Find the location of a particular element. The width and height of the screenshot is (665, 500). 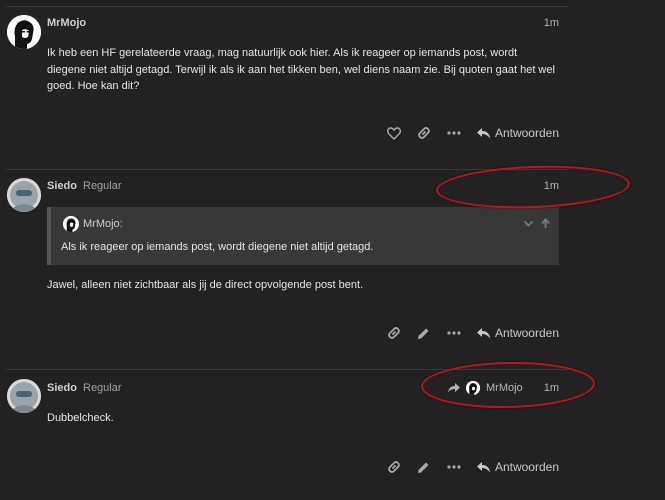

quote-avatar is located at coordinates (71, 224).